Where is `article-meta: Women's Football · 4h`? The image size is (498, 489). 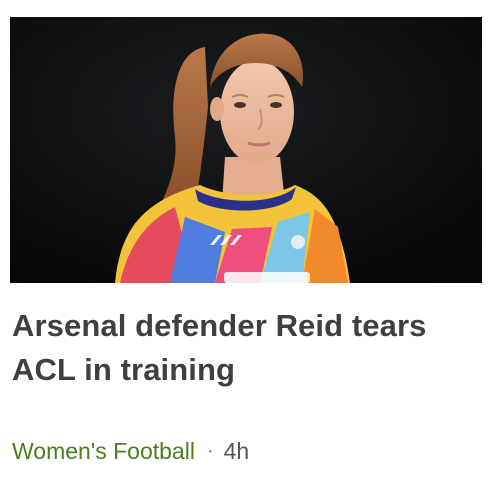 article-meta: Women's Football · 4h is located at coordinates (130, 451).